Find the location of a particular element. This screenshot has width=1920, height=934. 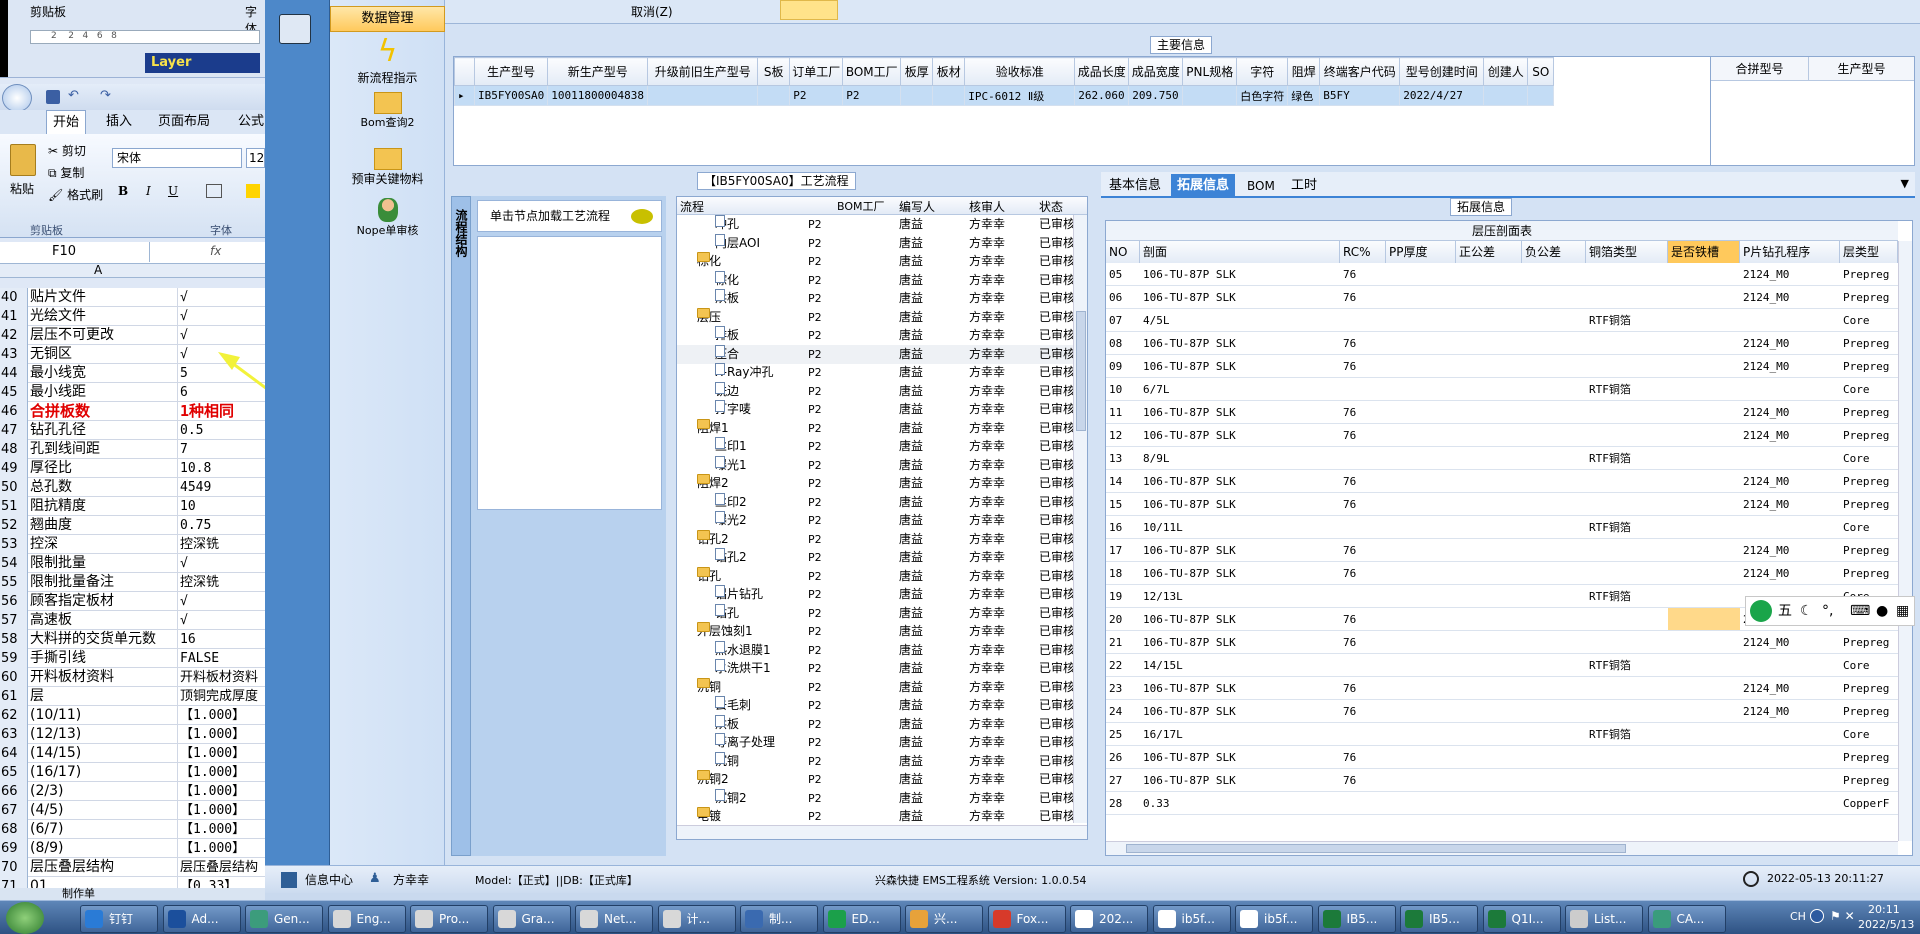

font-size-select: 12 is located at coordinates (255, 158).